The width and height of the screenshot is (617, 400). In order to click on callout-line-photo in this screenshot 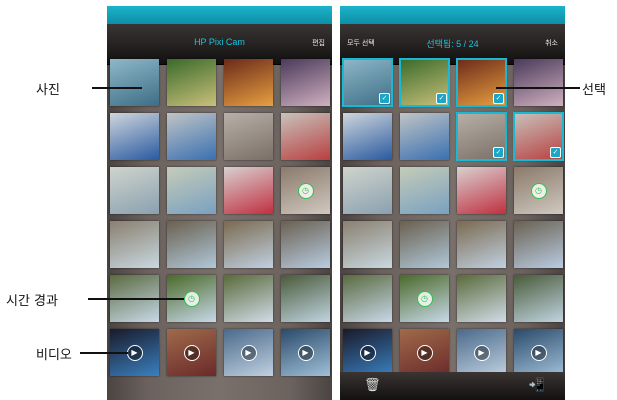, I will do `click(117, 88)`.